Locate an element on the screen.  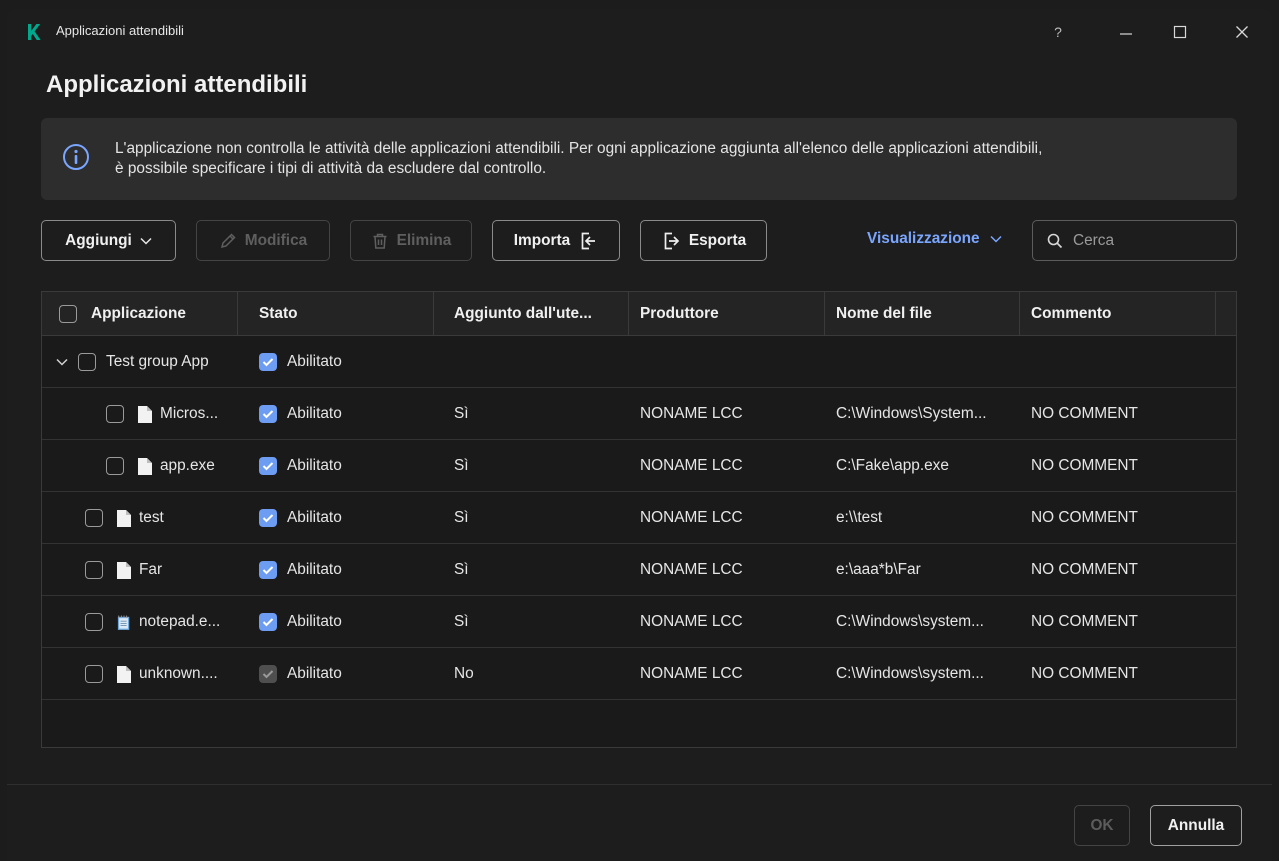
file-name-cell: e:\\test is located at coordinates (859, 517).